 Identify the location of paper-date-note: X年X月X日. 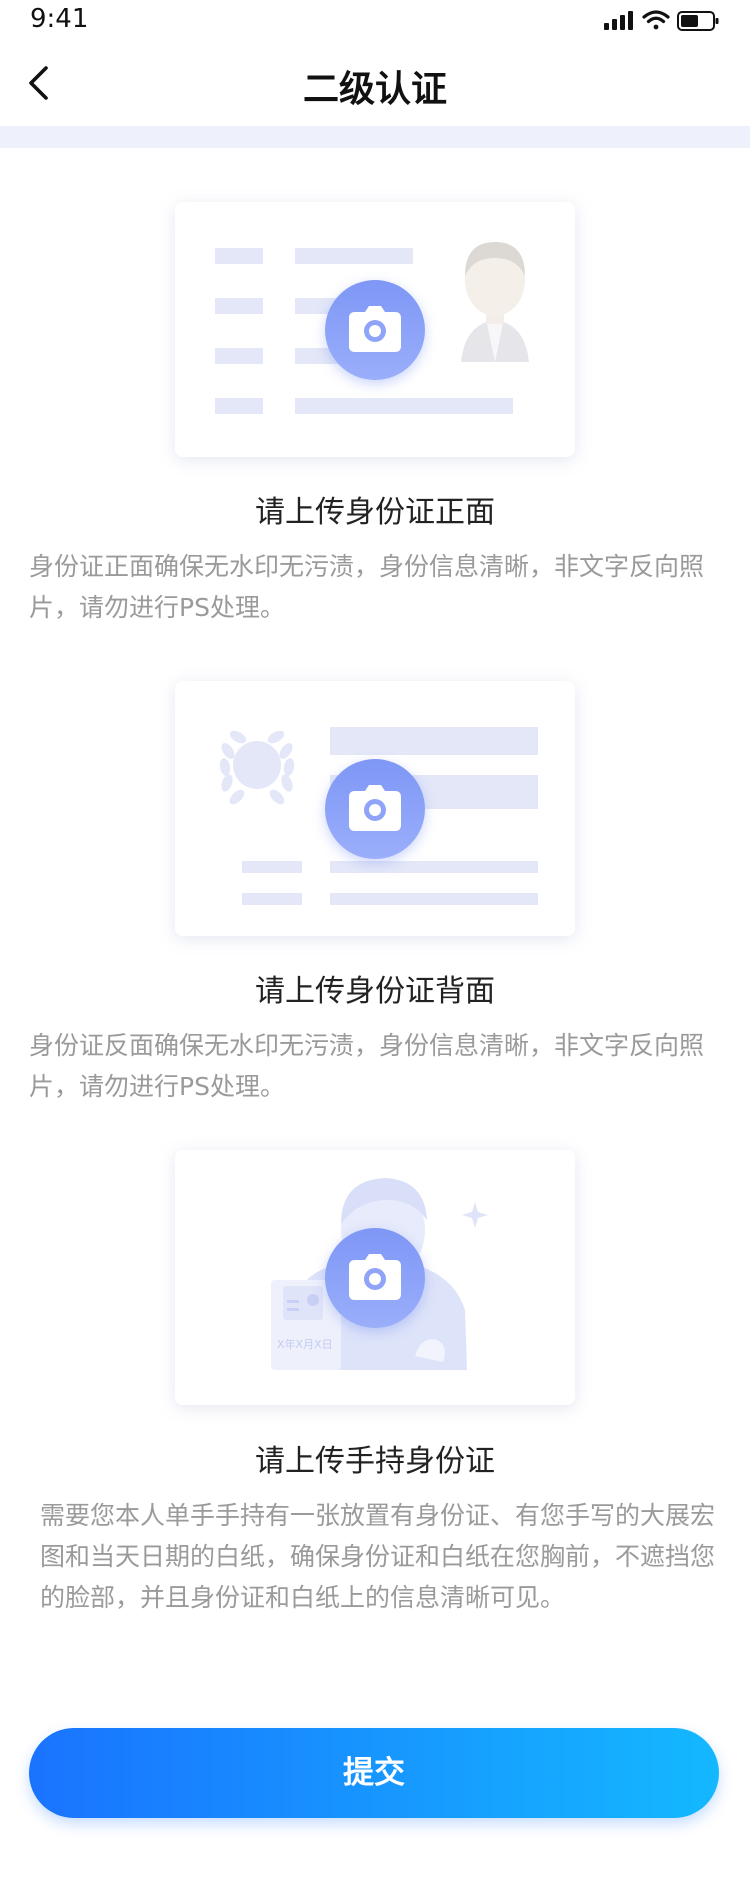
(305, 1344).